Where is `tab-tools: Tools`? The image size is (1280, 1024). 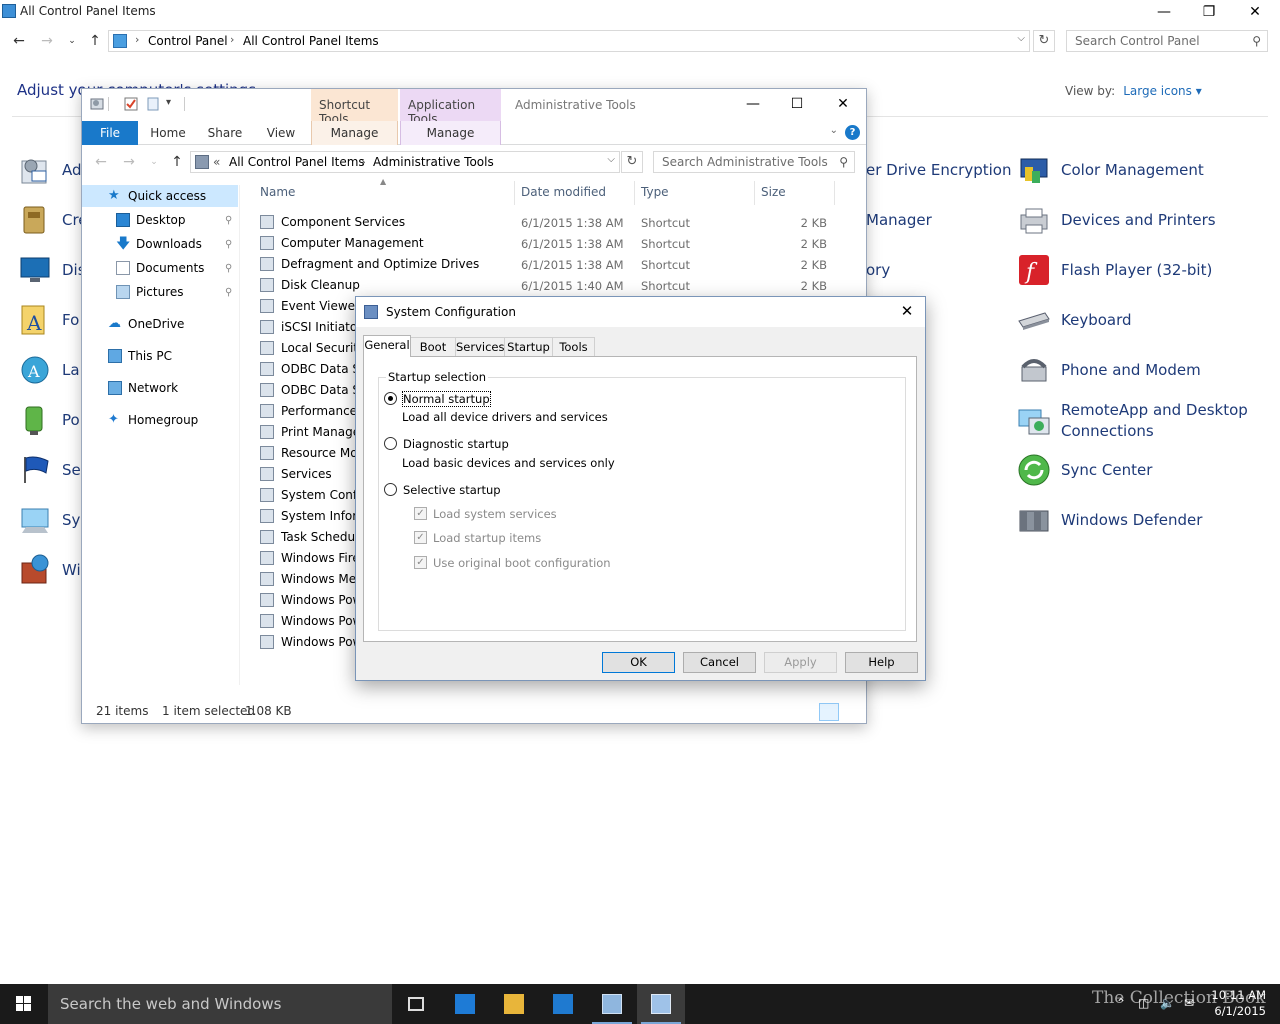 tab-tools: Tools is located at coordinates (573, 347).